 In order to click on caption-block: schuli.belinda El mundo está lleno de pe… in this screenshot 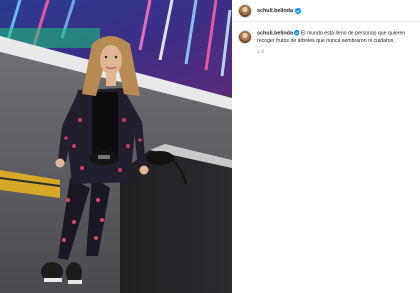, I will do `click(327, 37)`.